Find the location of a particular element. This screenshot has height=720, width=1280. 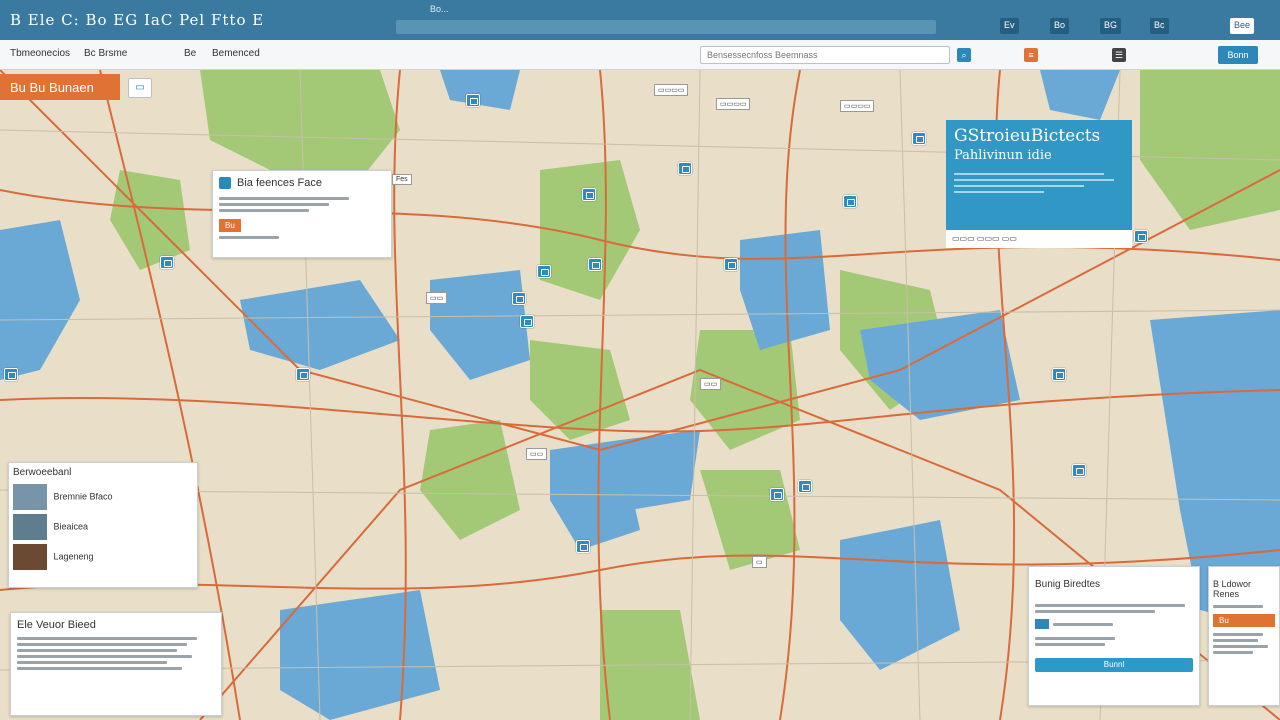

result-item-label: Bremnie Bfaco is located at coordinates (83, 496).